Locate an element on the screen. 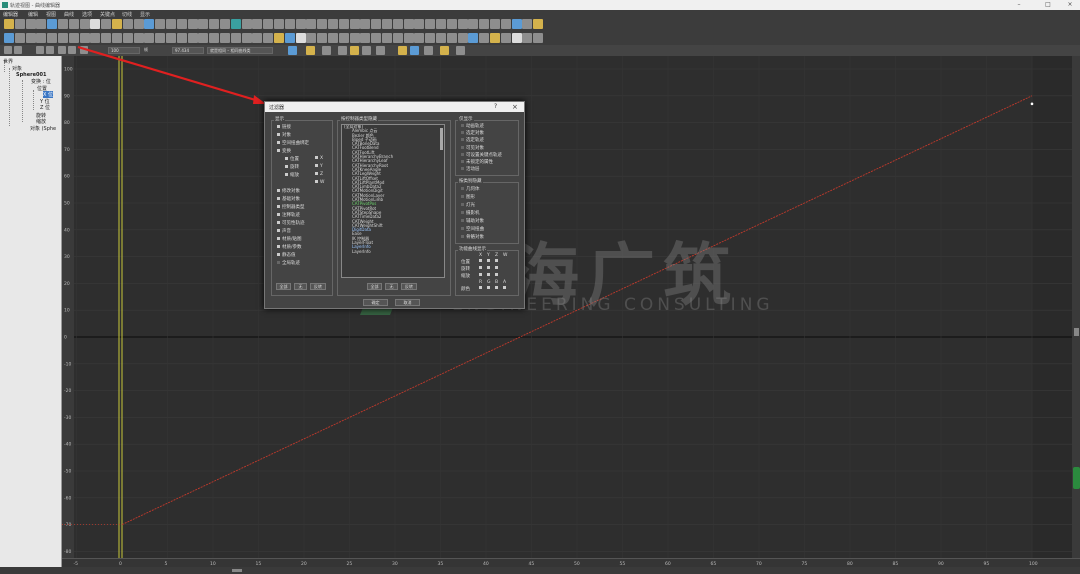 The image size is (1080, 574). list-invert-button: 反转 is located at coordinates (409, 286).